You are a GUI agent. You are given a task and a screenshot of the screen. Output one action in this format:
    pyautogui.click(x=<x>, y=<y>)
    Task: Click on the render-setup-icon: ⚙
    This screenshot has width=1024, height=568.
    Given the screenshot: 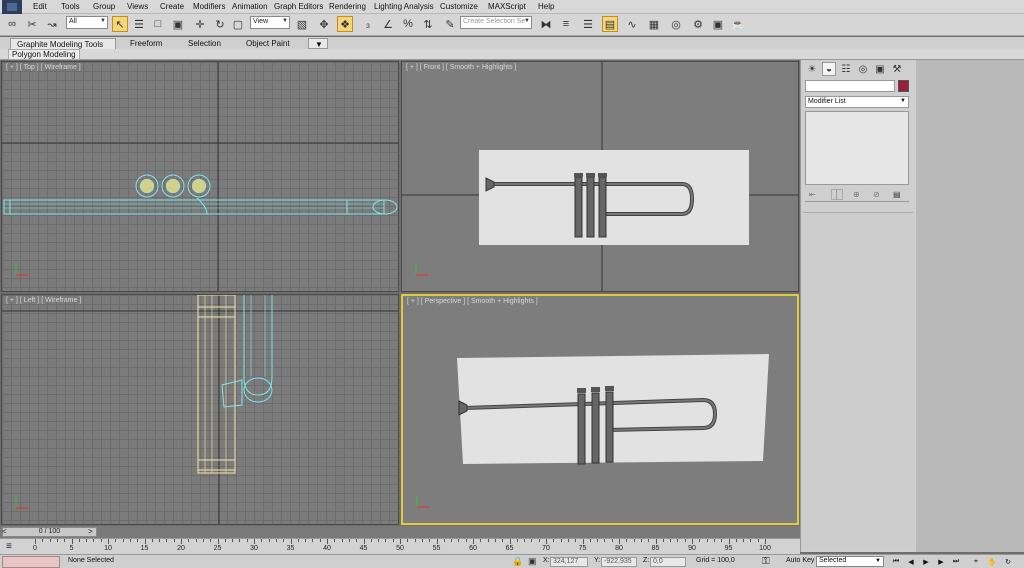 What is the action you would take?
    pyautogui.click(x=698, y=24)
    